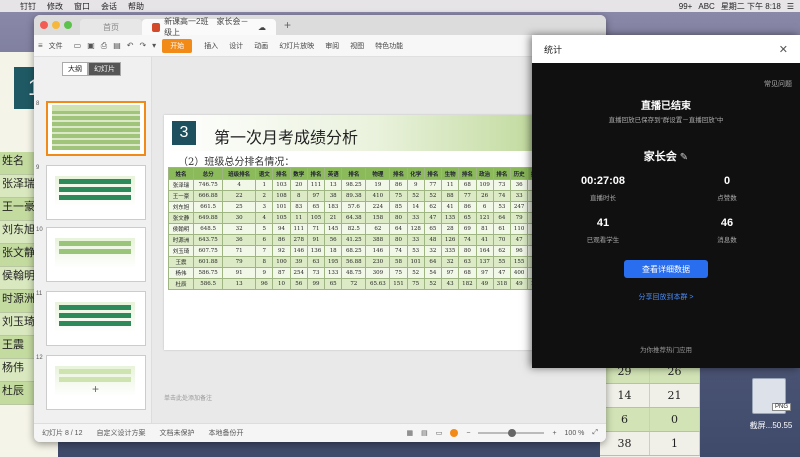  Describe the element at coordinates (298, 284) in the screenshot. I see `table-cell: 56` at that location.